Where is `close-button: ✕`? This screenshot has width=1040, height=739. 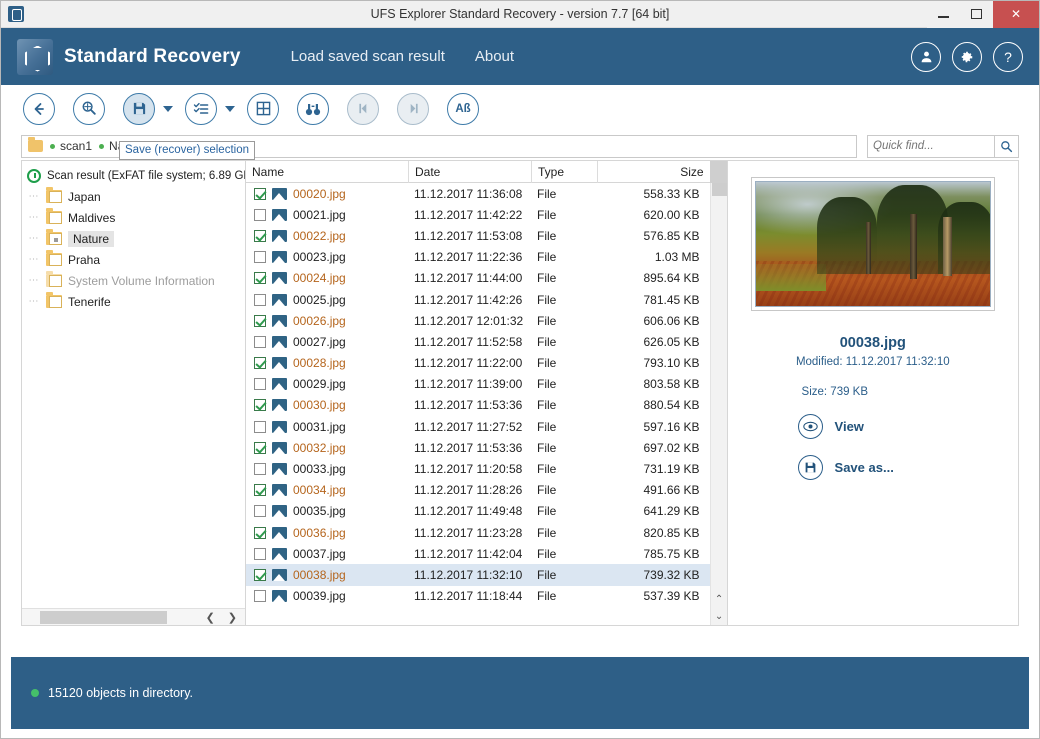 close-button: ✕ is located at coordinates (1016, 14).